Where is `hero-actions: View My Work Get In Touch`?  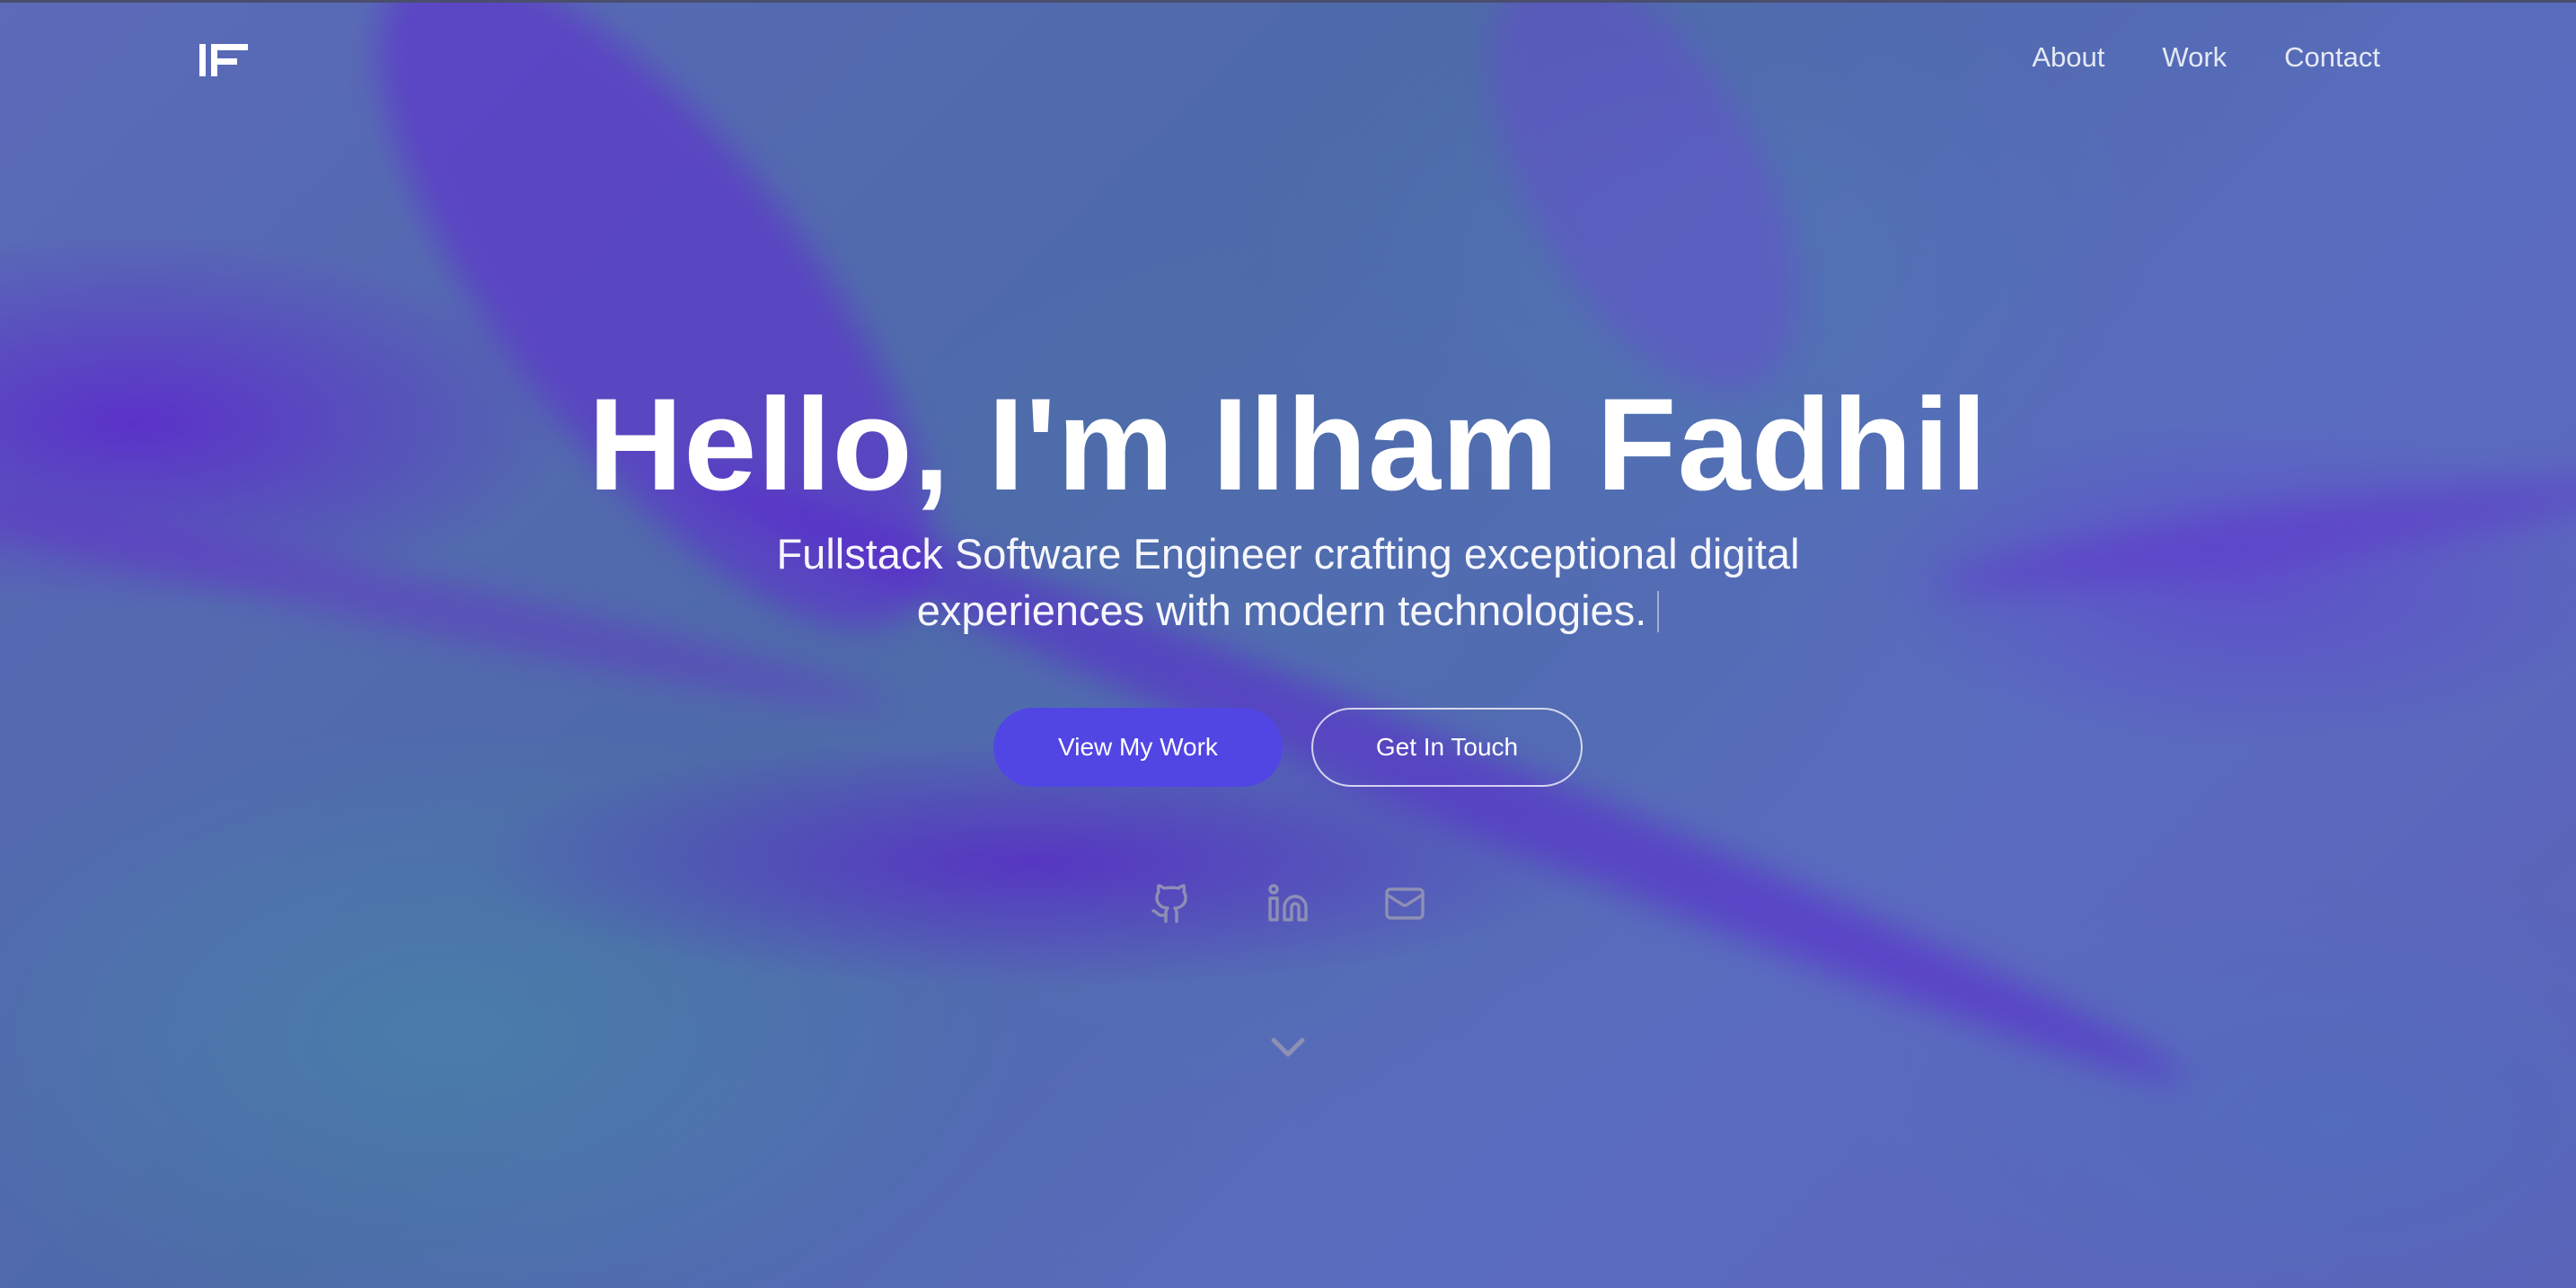
hero-actions: View My Work Get In Touch is located at coordinates (1288, 747).